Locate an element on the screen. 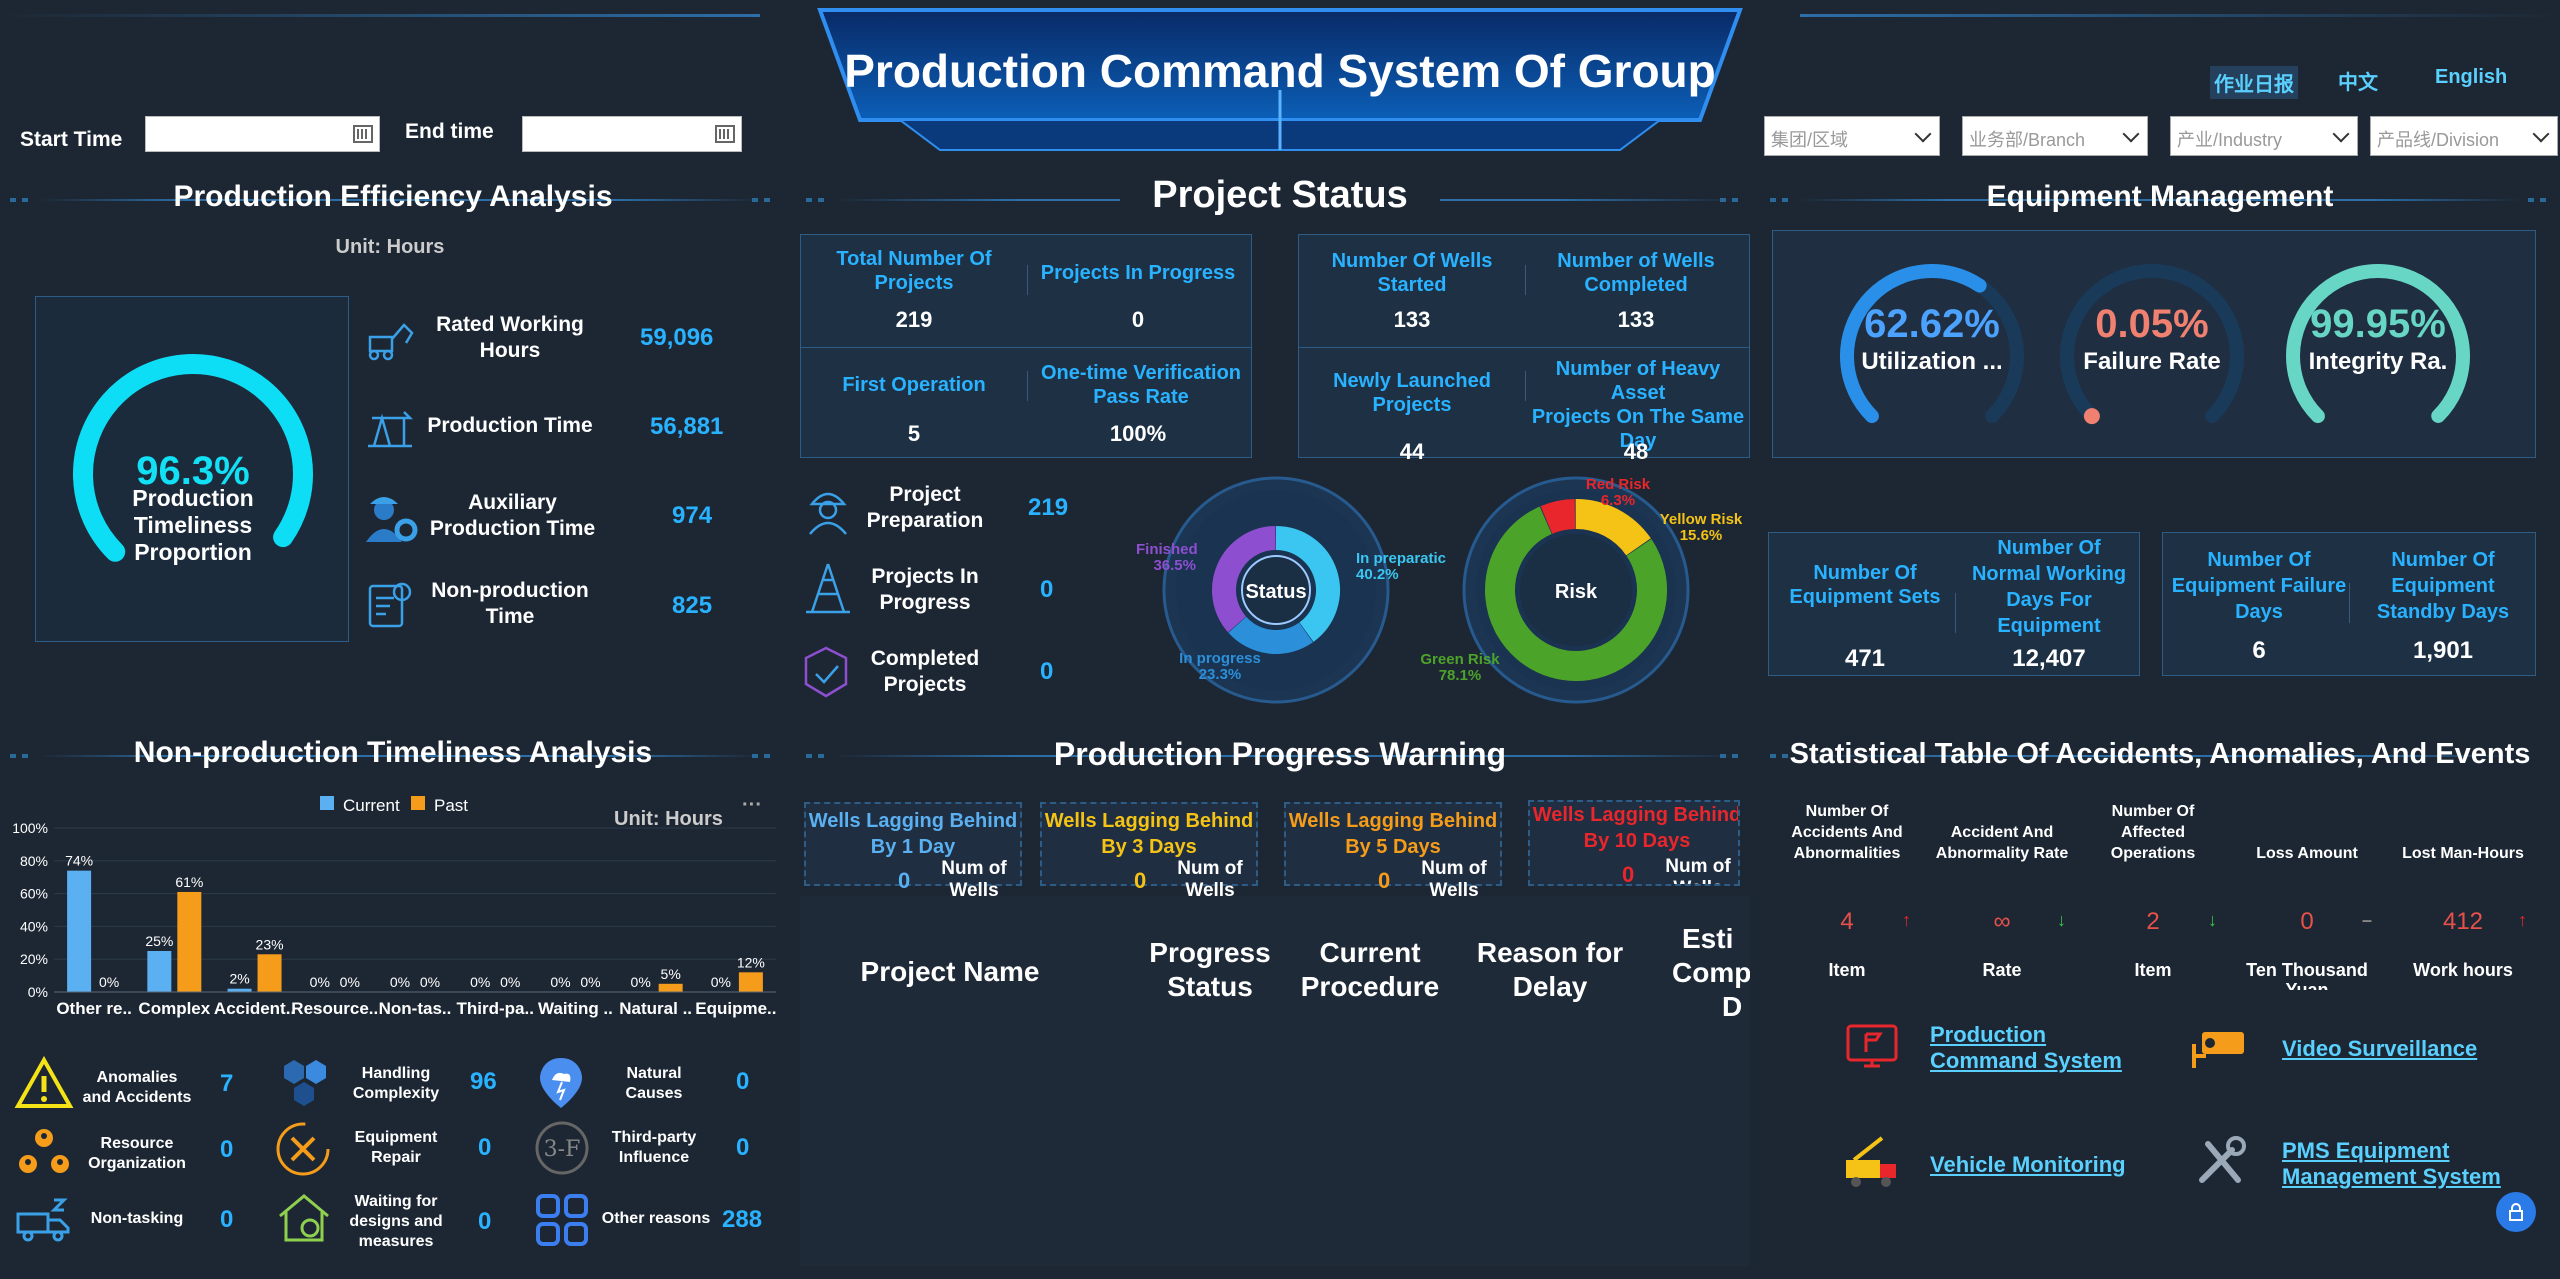 The image size is (2560, 1279). col-estimated-completion: Esti Comp D is located at coordinates (1711, 973).